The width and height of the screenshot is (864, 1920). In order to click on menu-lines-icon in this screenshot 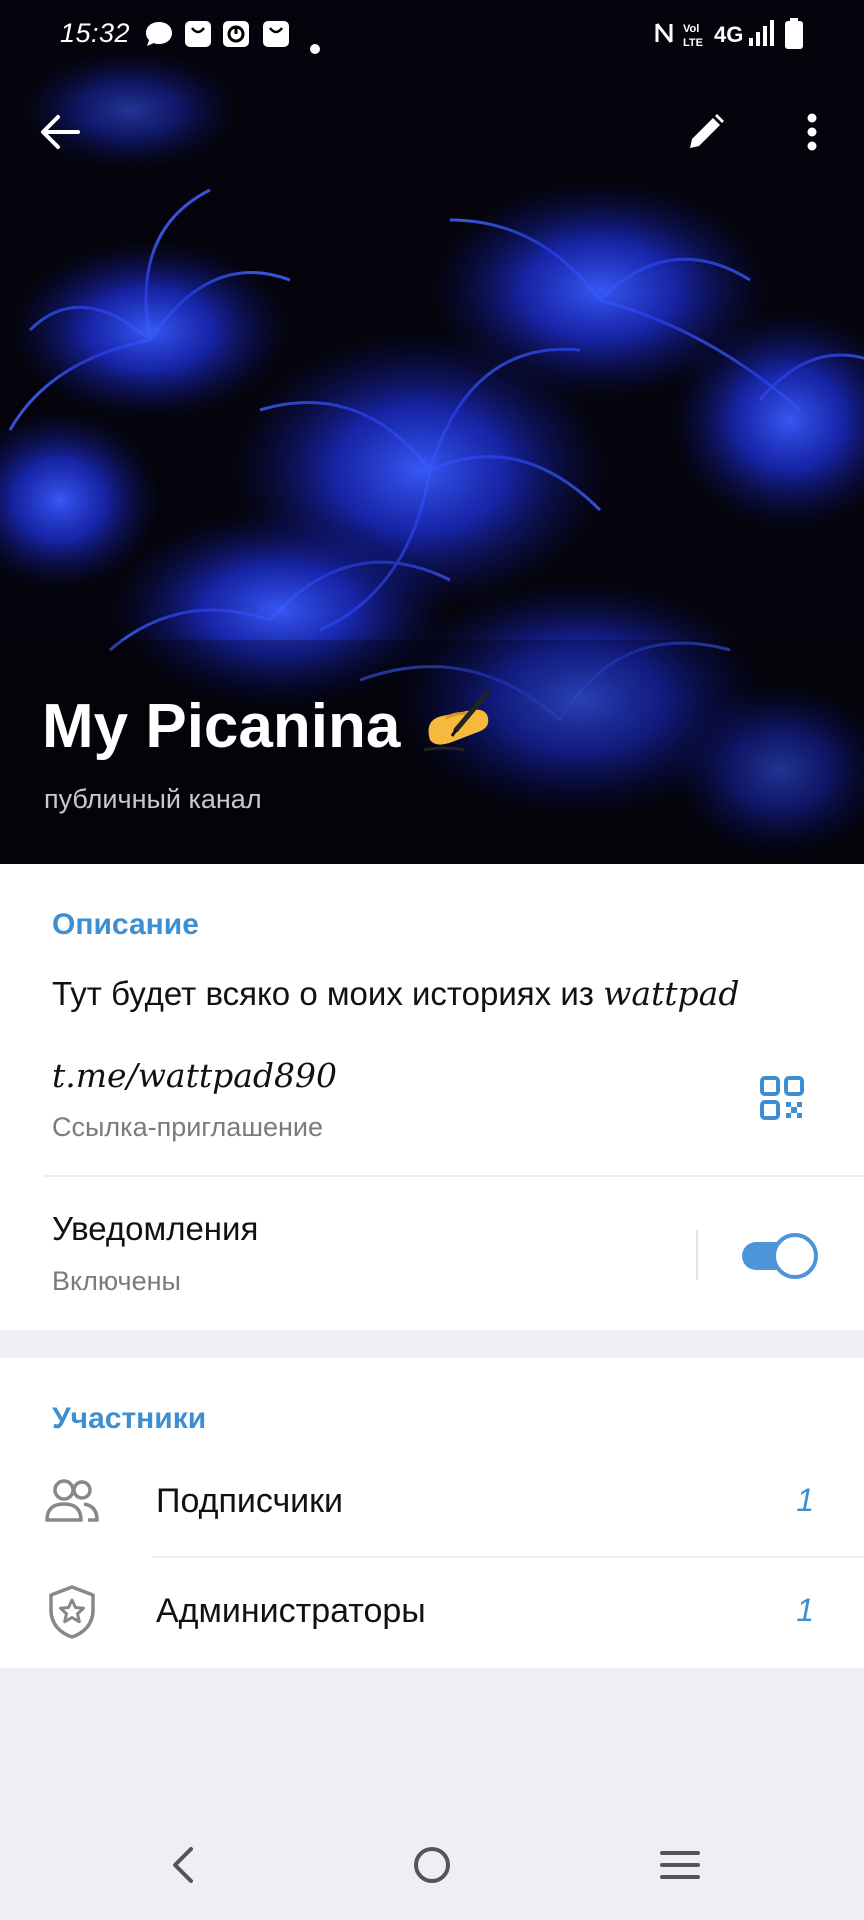, I will do `click(680, 1865)`.